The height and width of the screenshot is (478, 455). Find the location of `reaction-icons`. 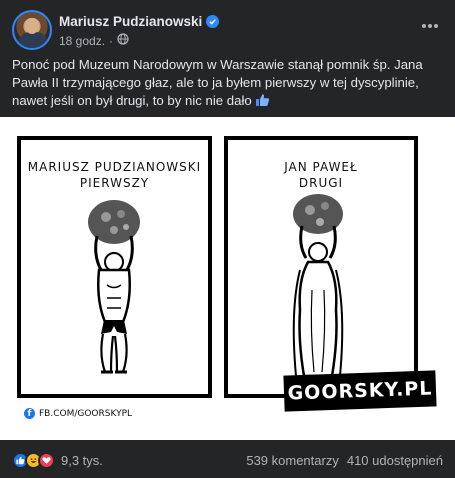

reaction-icons is located at coordinates (33, 460).